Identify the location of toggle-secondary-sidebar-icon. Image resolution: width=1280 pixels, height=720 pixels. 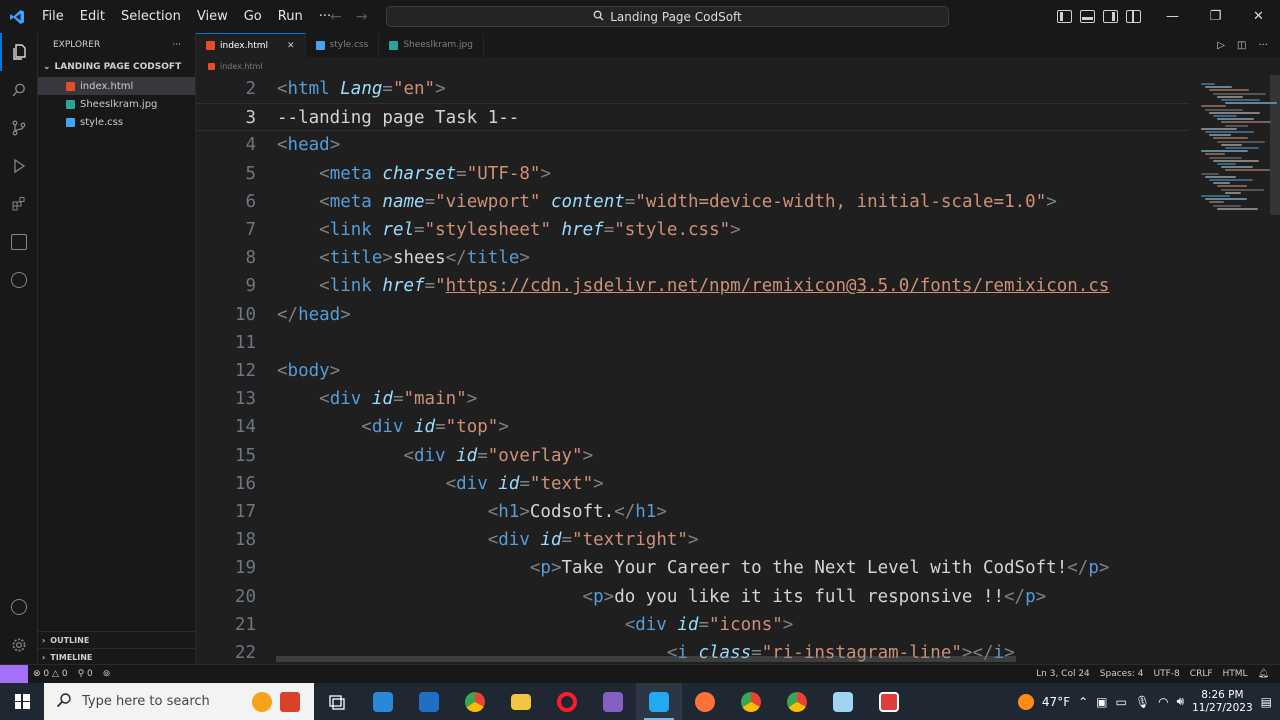
(1110, 16).